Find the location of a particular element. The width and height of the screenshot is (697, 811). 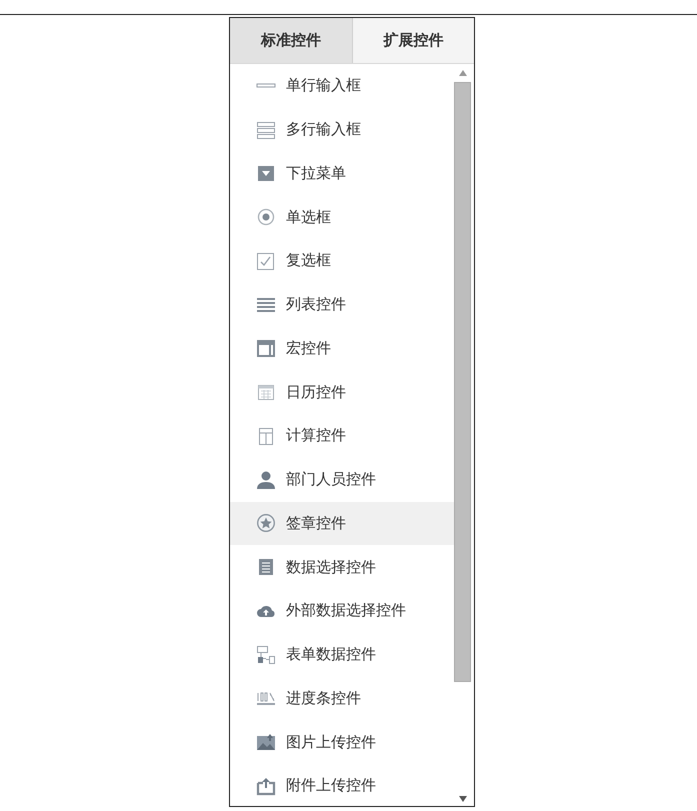

control-item: 宏控件 is located at coordinates (342, 348).